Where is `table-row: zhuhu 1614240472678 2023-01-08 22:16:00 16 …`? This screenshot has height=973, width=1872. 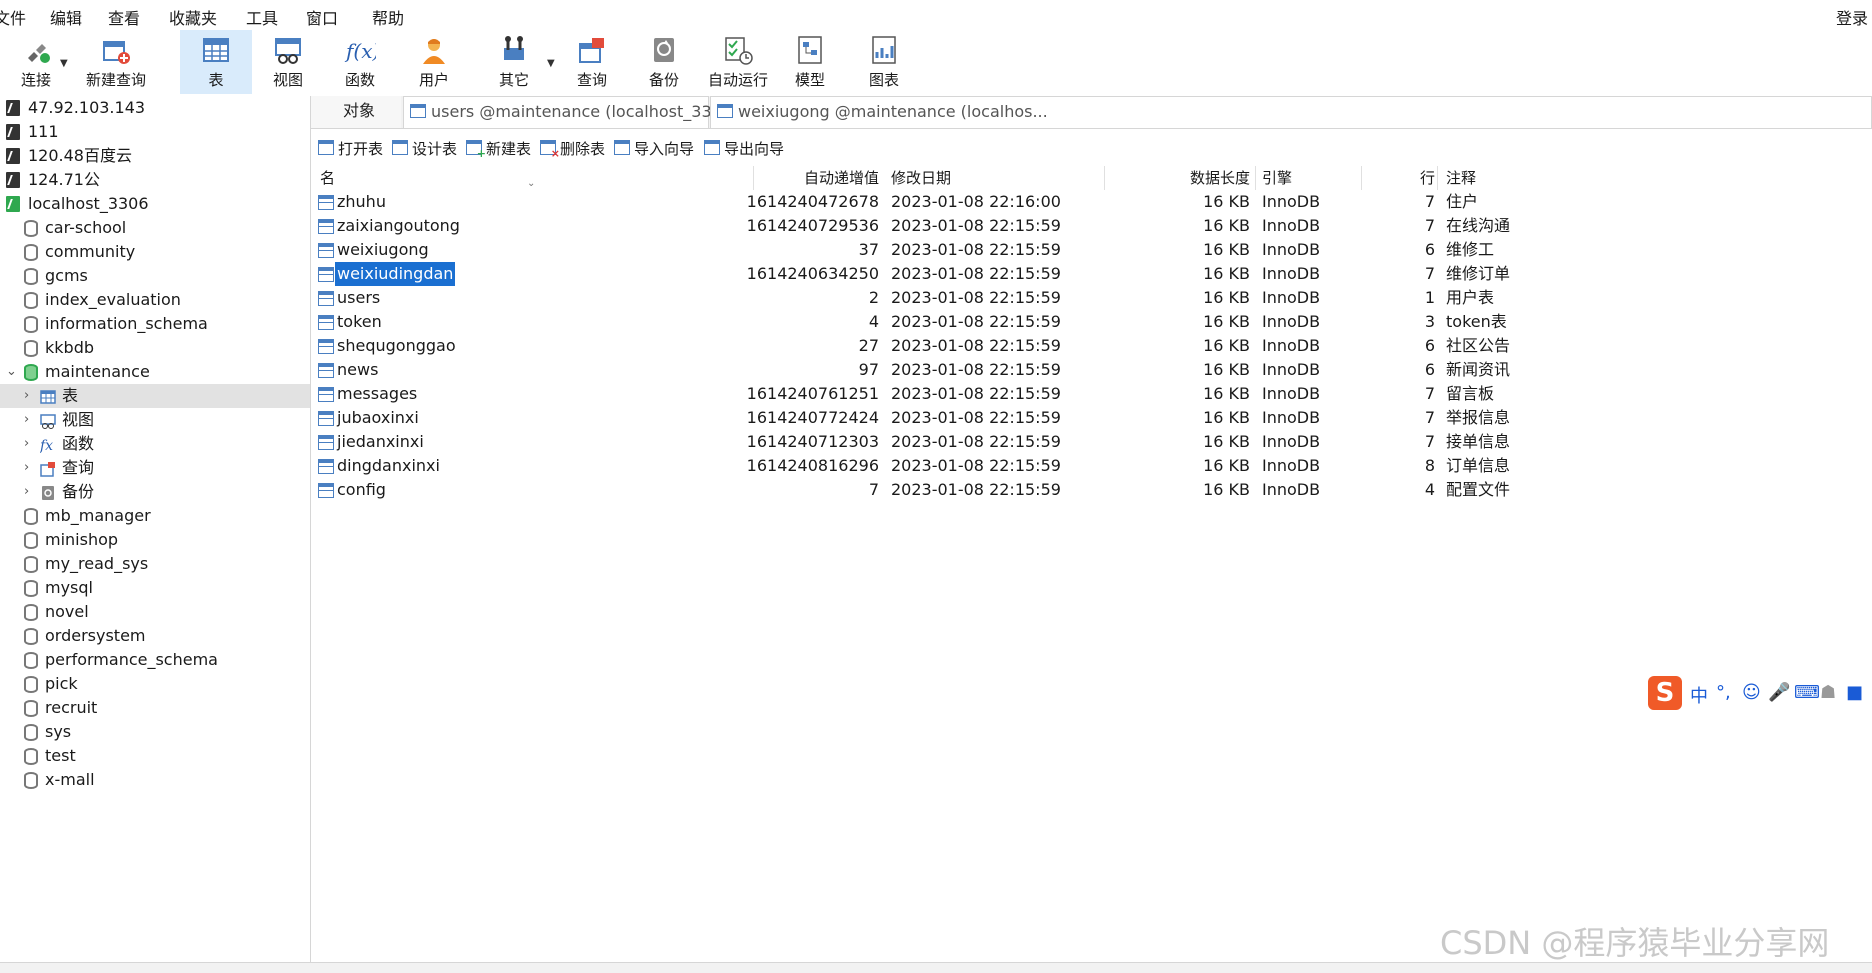 table-row: zhuhu 1614240472678 2023-01-08 22:16:00 16 … is located at coordinates (1011, 202).